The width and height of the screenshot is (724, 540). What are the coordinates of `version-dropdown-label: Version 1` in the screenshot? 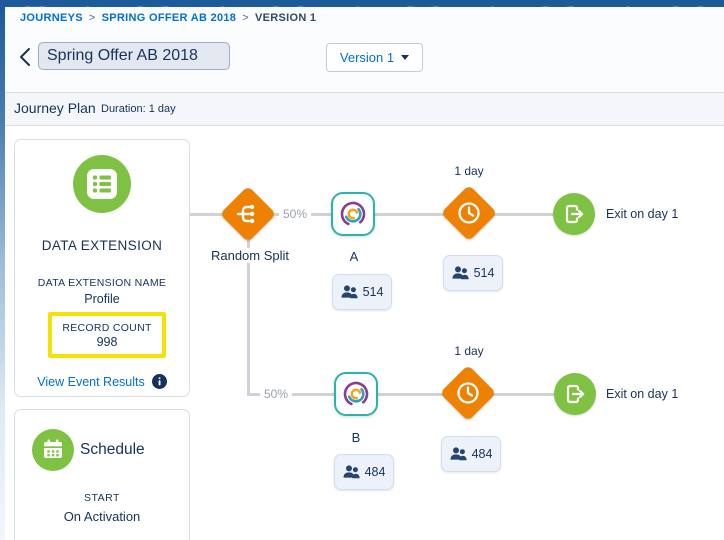 It's located at (367, 57).